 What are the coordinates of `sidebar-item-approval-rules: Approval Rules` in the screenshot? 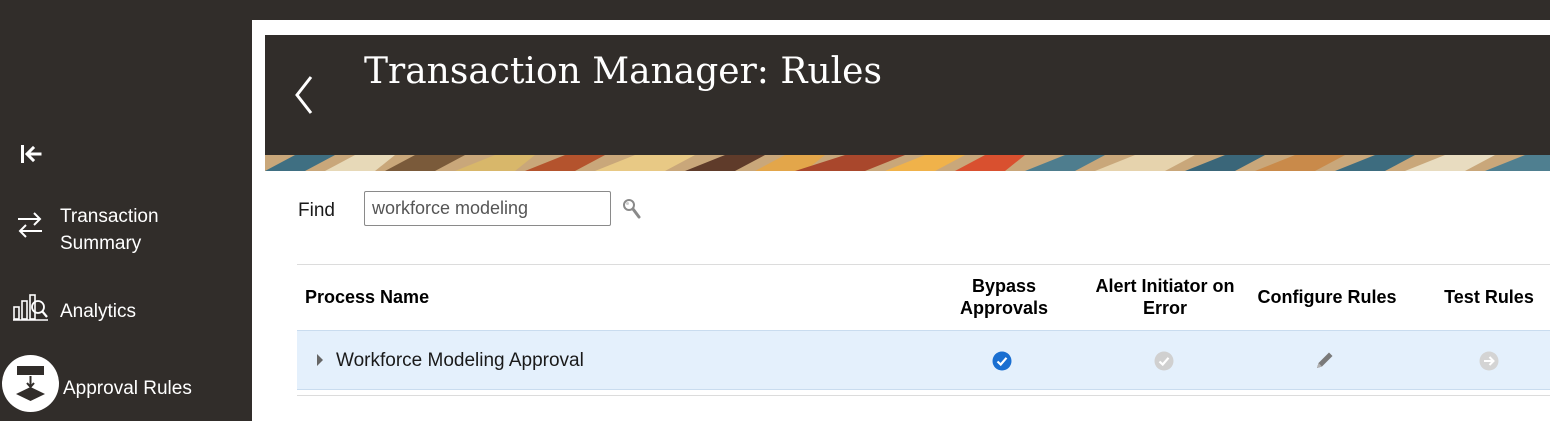 It's located at (126, 385).